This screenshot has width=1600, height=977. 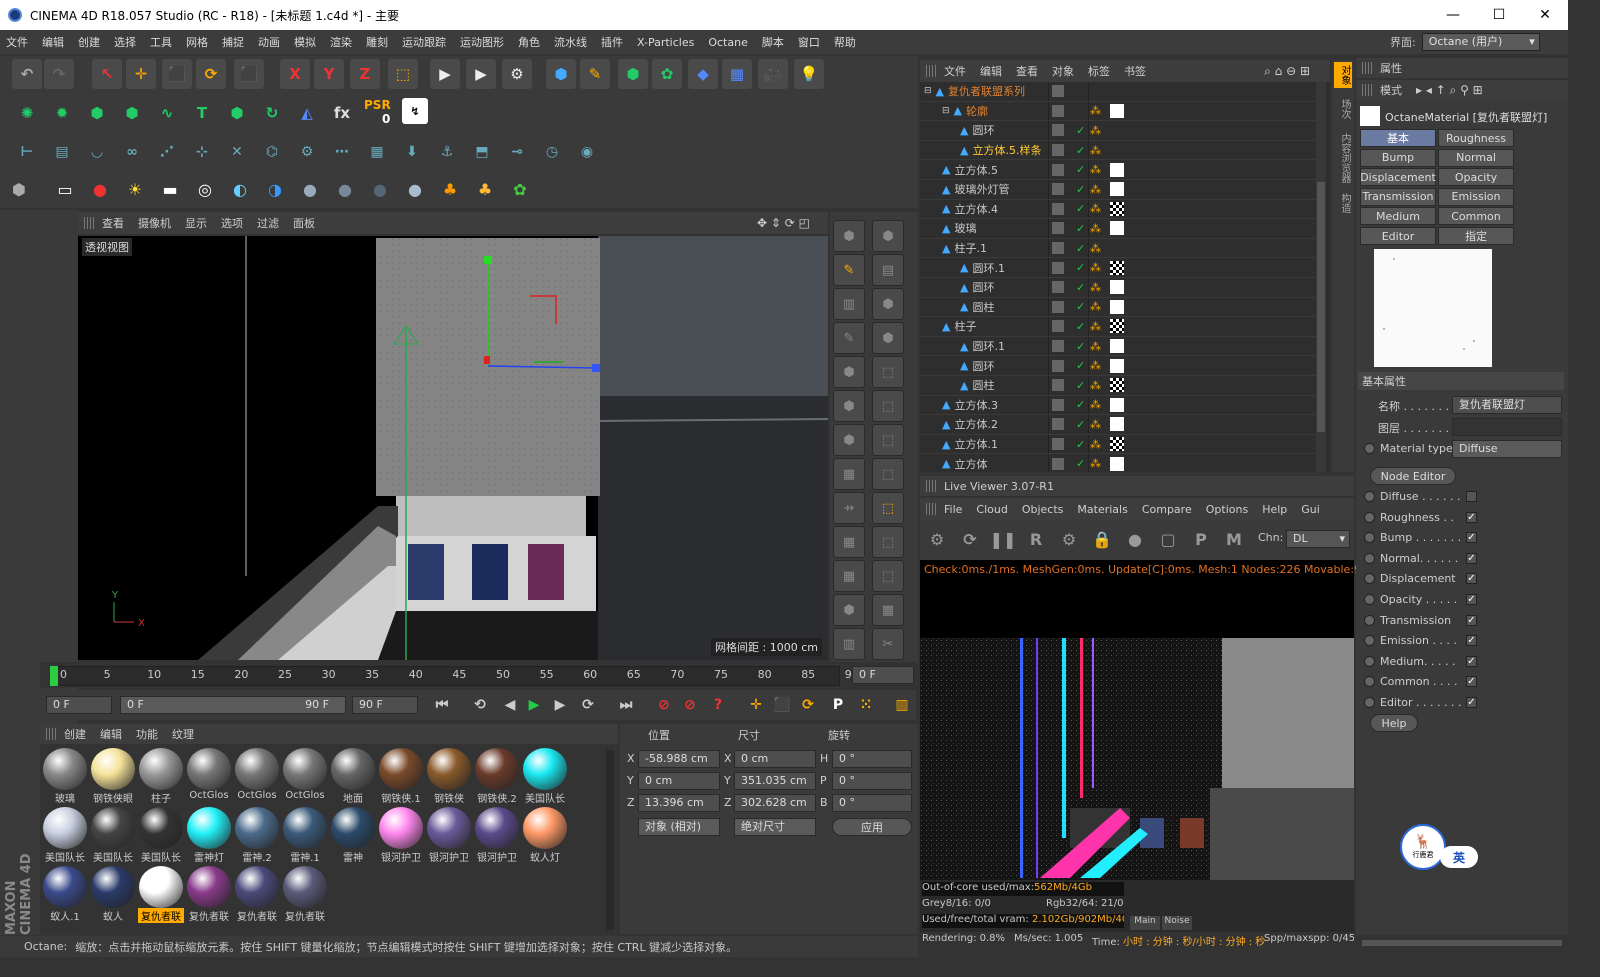 What do you see at coordinates (849, 304) in the screenshot?
I see `mode-tool-a-2: ▥` at bounding box center [849, 304].